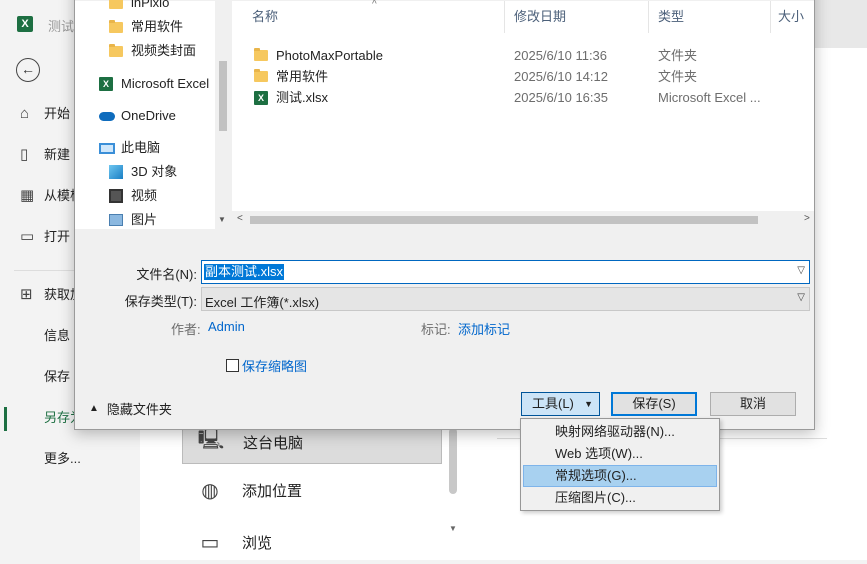 This screenshot has height=564, width=867. I want to click on excel-logo-icon: X, so click(25, 24).